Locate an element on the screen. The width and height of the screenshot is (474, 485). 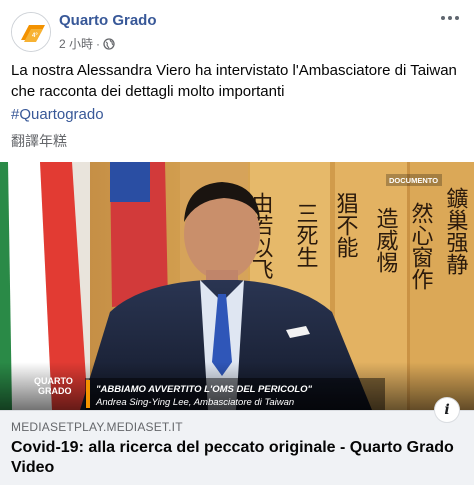
quarto-grado-logo-icon: 4° is located at coordinates (31, 32).